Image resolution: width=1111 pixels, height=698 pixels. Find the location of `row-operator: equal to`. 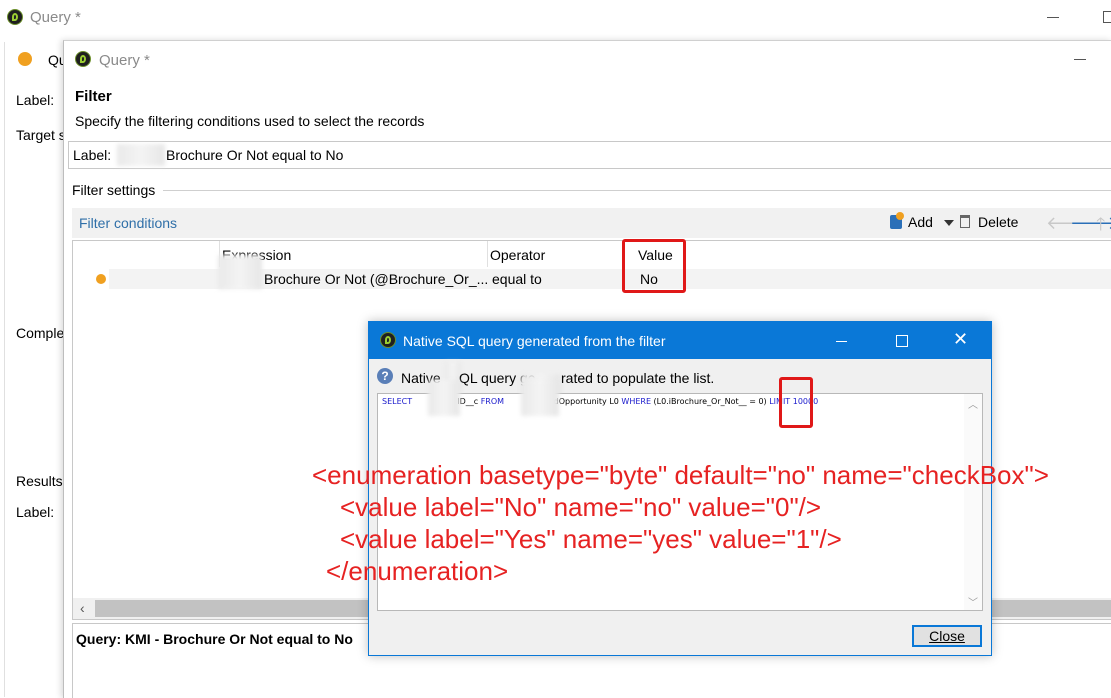

row-operator: equal to is located at coordinates (517, 279).